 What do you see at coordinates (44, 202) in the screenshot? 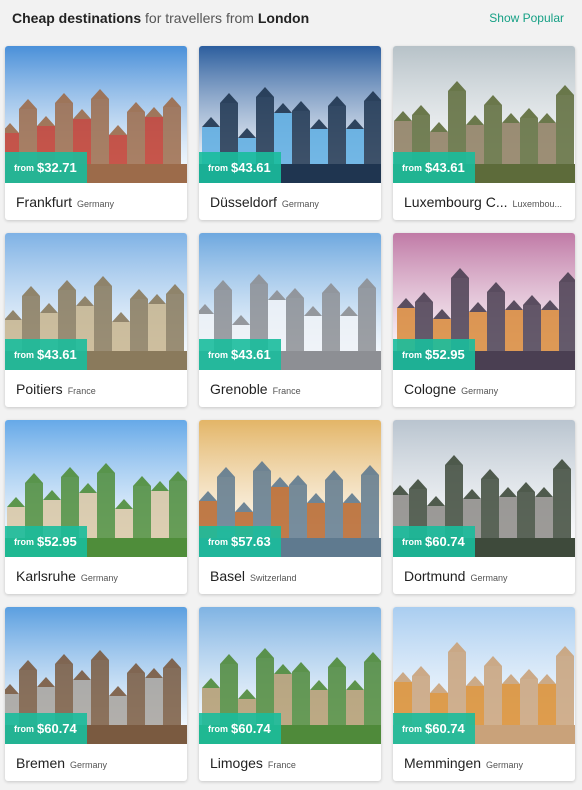
I see `city-name: Frankfurt` at bounding box center [44, 202].